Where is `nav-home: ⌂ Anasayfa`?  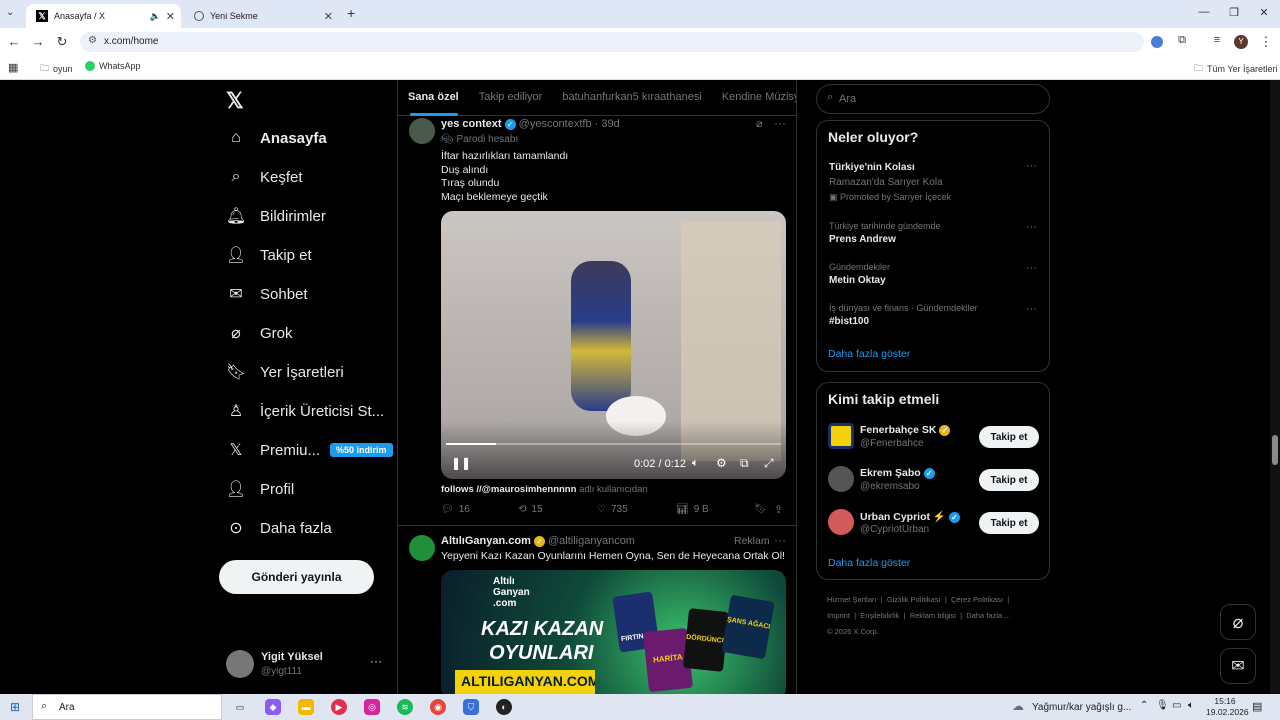
nav-home: ⌂ Anasayfa is located at coordinates (276, 138).